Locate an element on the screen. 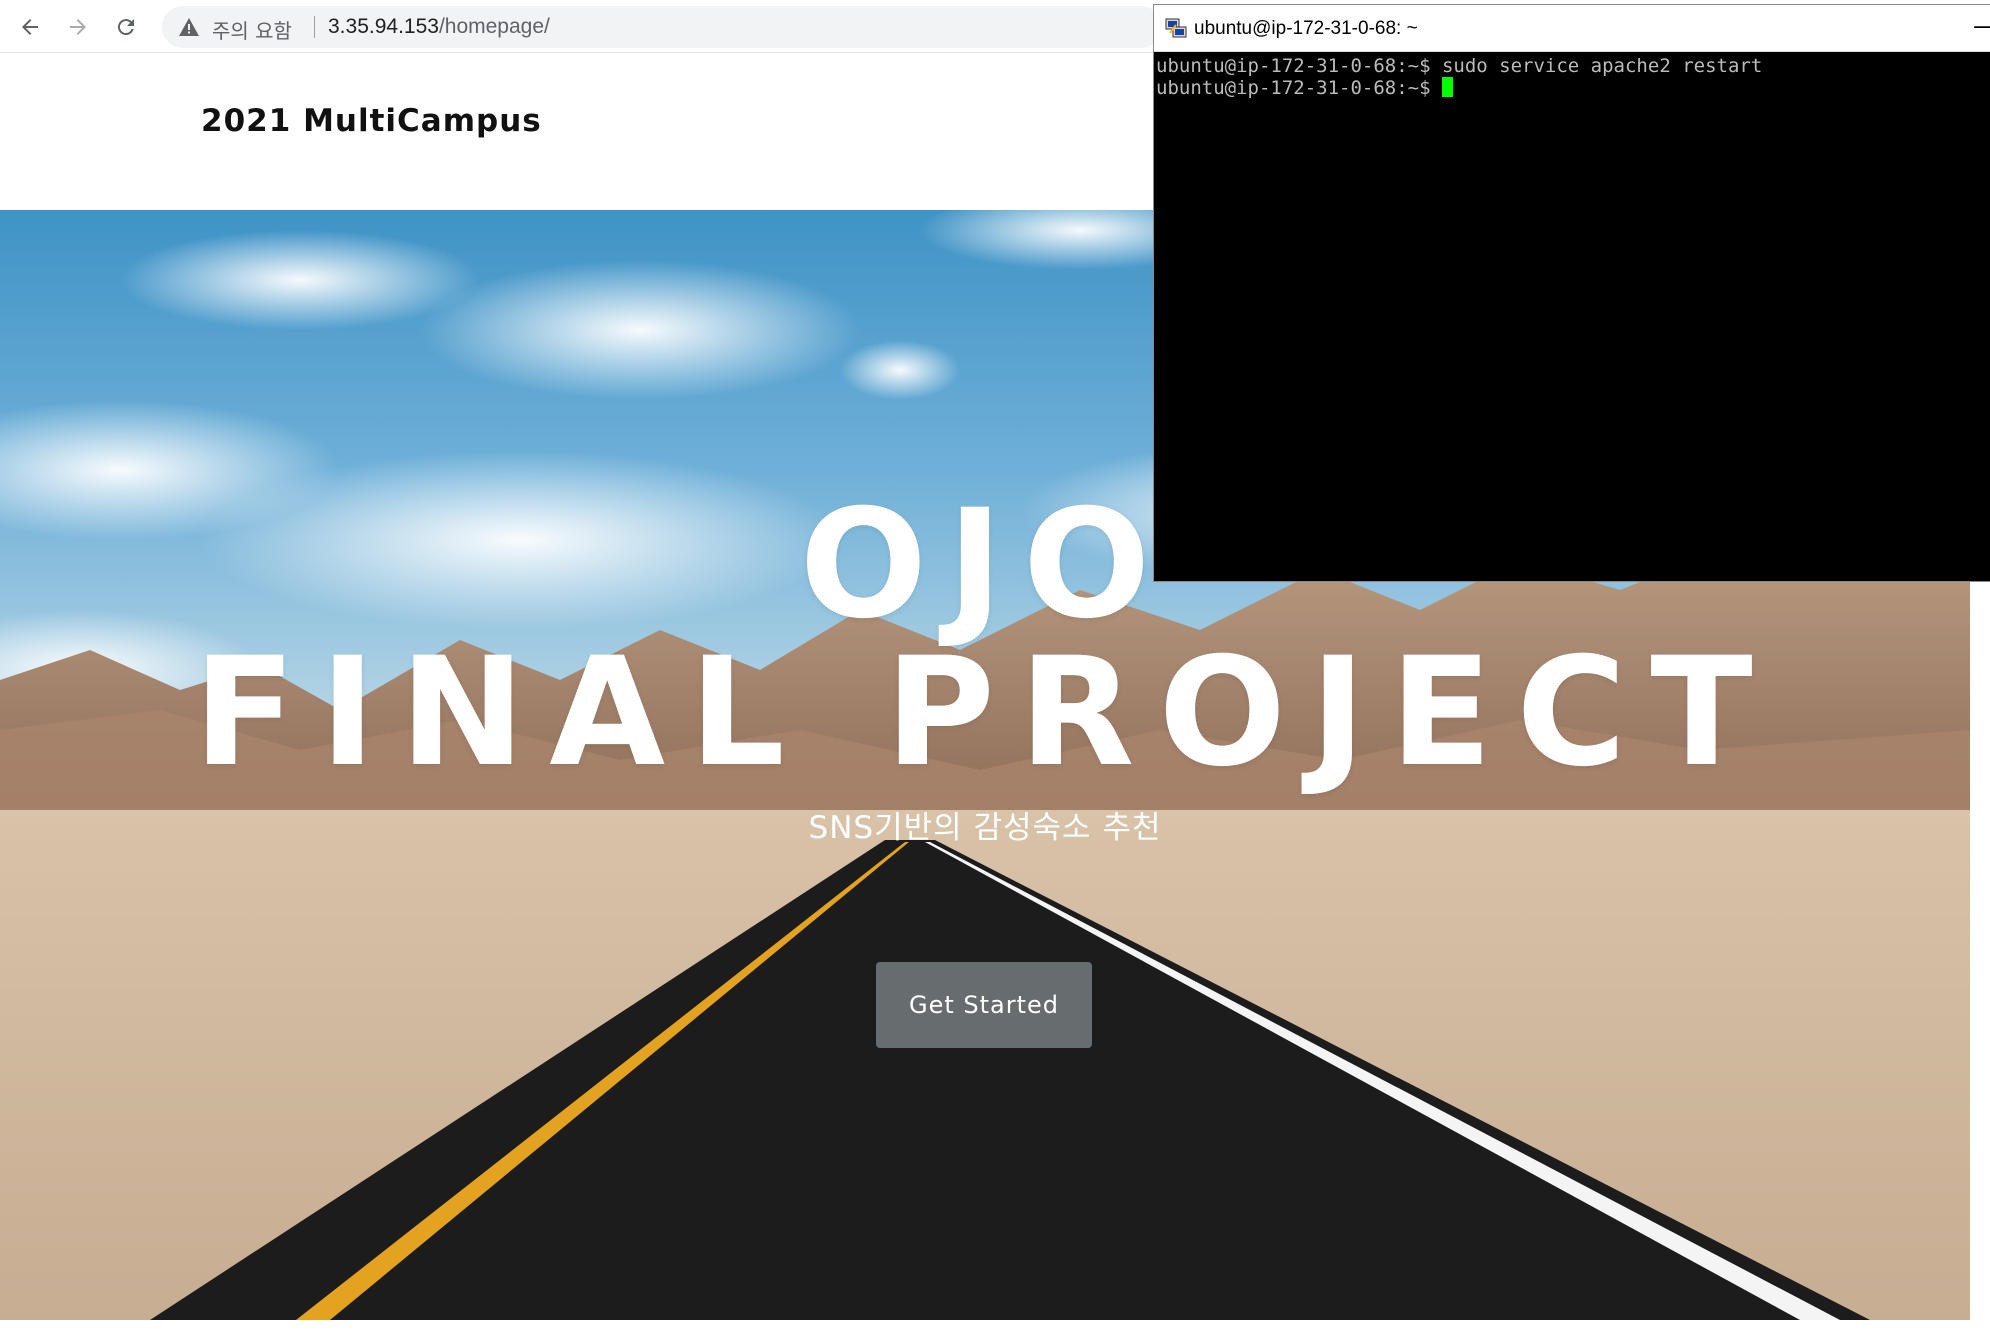 Image resolution: width=1990 pixels, height=1332 pixels. back-button is located at coordinates (30, 27).